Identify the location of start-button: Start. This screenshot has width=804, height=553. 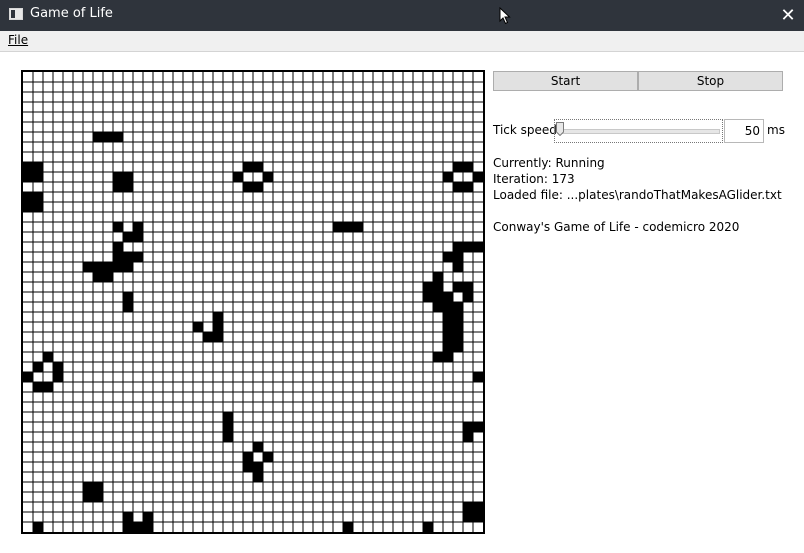
(565, 81).